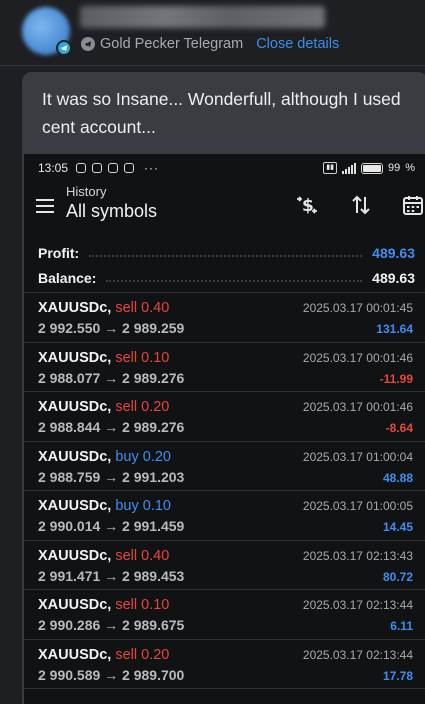  Describe the element at coordinates (53, 168) in the screenshot. I see `status-time: 13:05` at that location.